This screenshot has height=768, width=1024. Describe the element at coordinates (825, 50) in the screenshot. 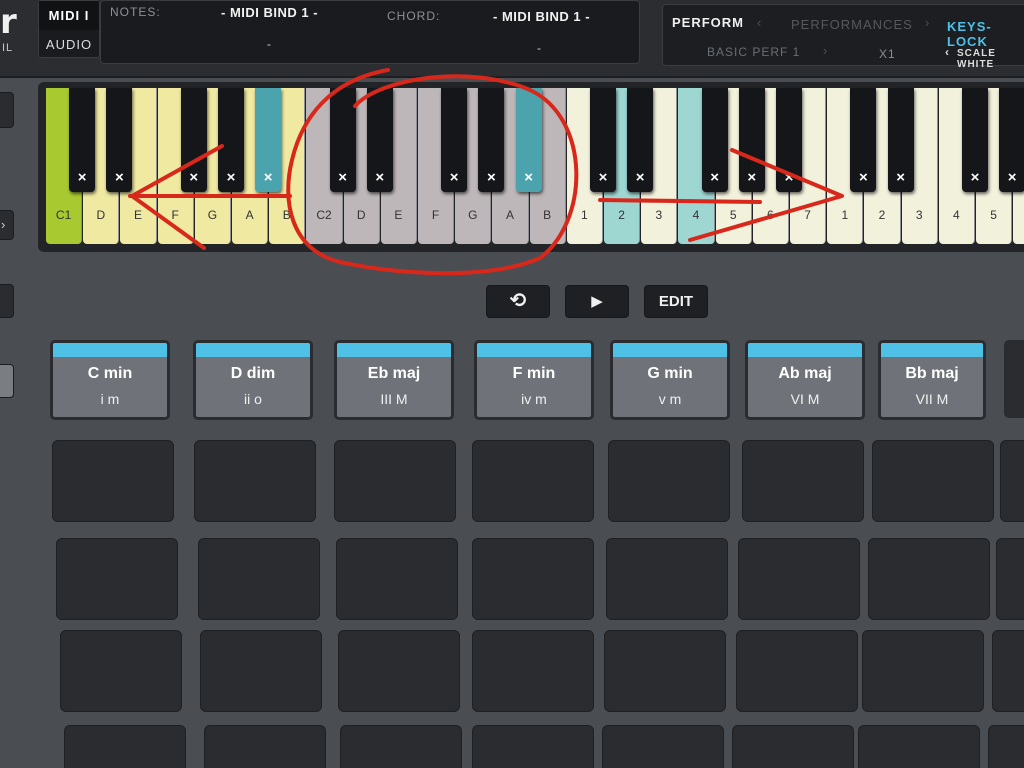

I see `mult-next-icon: ›` at that location.